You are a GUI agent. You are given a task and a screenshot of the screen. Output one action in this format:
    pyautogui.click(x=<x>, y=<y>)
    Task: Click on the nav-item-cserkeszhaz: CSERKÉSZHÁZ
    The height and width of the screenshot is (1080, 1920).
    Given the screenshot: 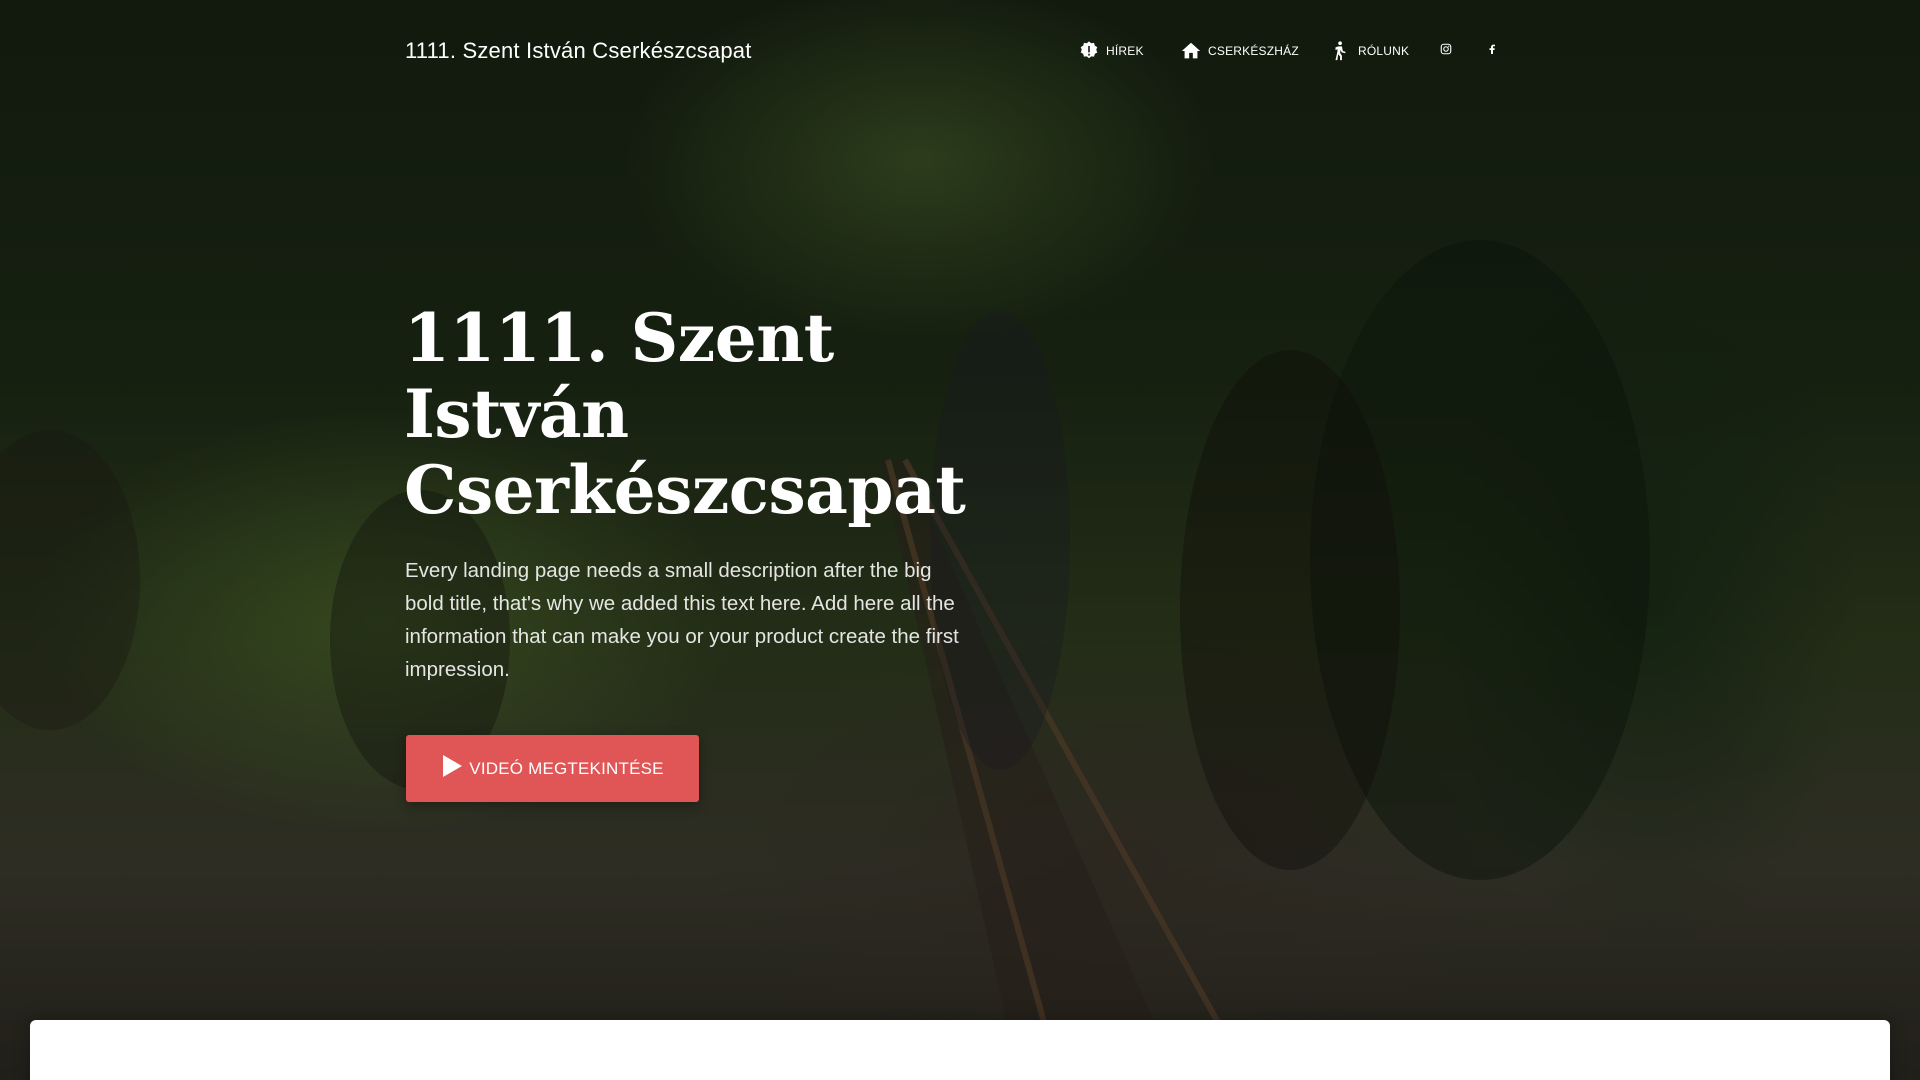 What is the action you would take?
    pyautogui.click(x=1239, y=51)
    